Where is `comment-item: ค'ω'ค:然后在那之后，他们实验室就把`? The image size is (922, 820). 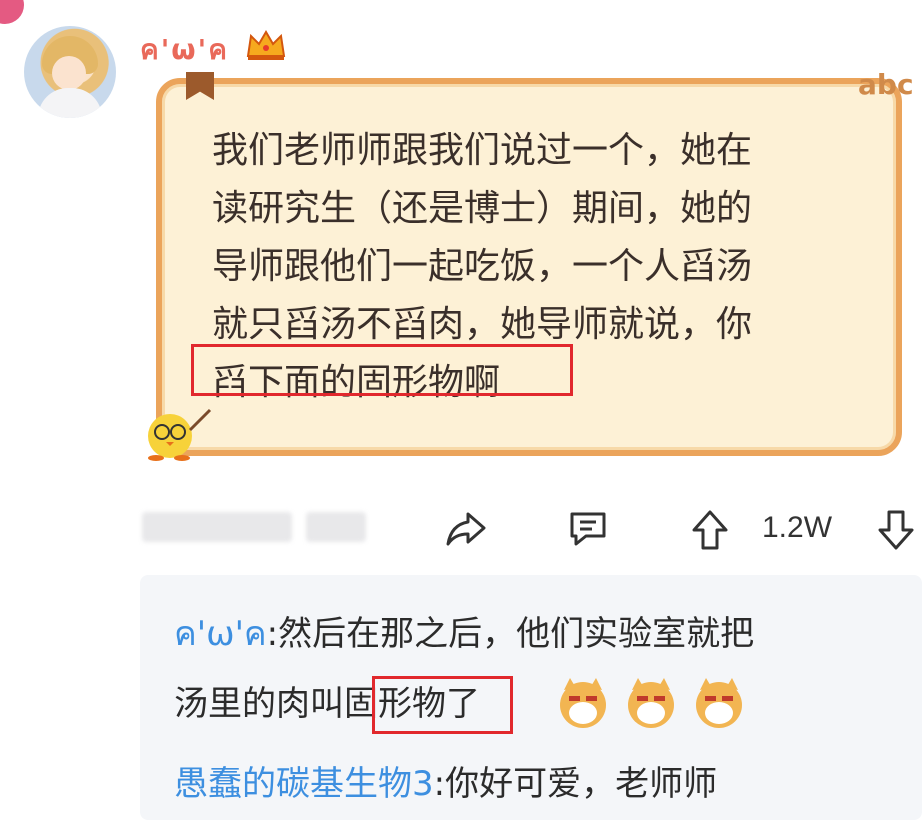 comment-item: ค'ω'ค:然后在那之后，他们实验室就把 is located at coordinates (464, 633).